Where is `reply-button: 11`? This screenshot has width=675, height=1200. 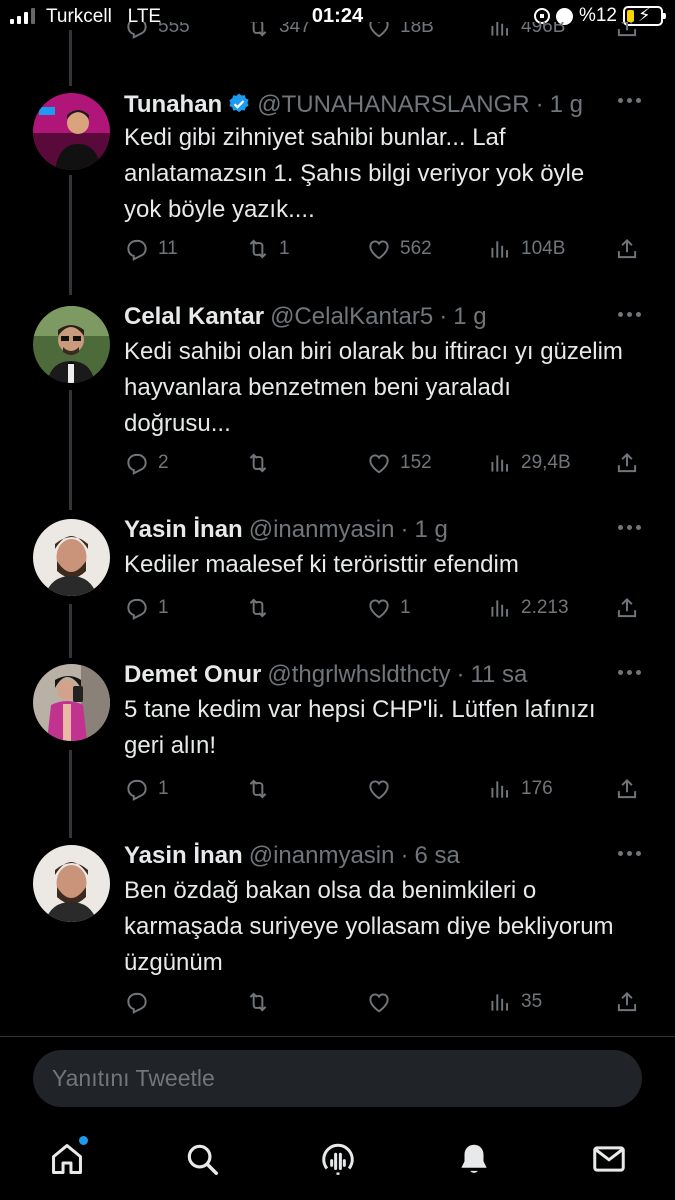
reply-button: 11 is located at coordinates (151, 249).